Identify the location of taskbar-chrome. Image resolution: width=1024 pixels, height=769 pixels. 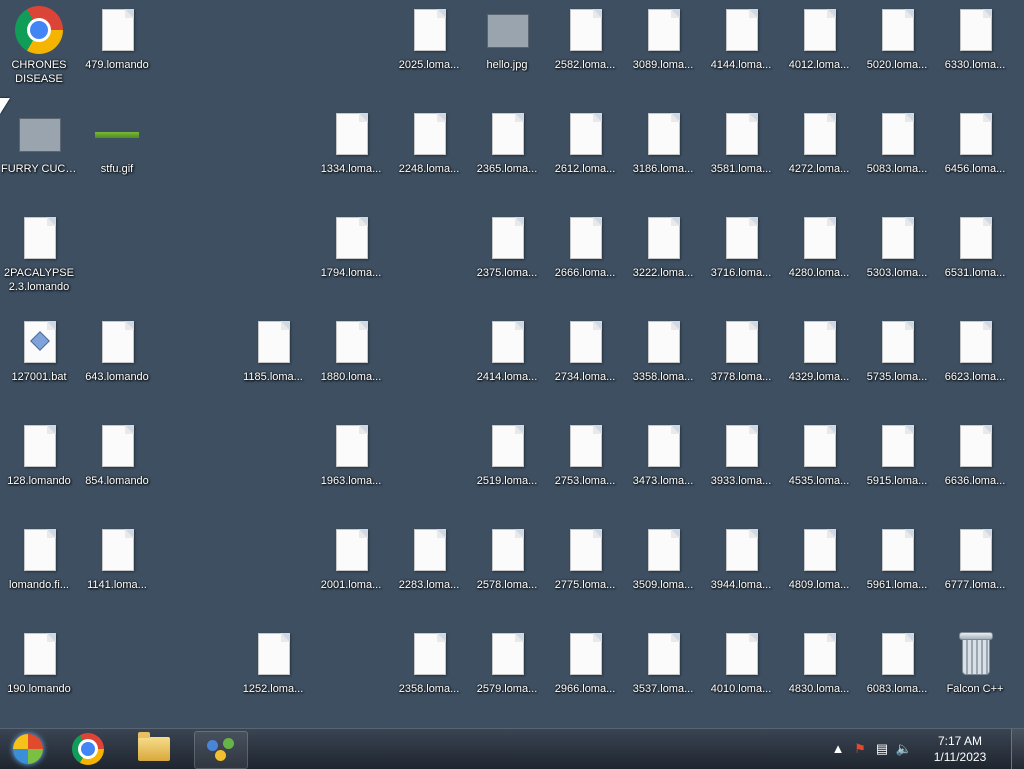
(88, 749).